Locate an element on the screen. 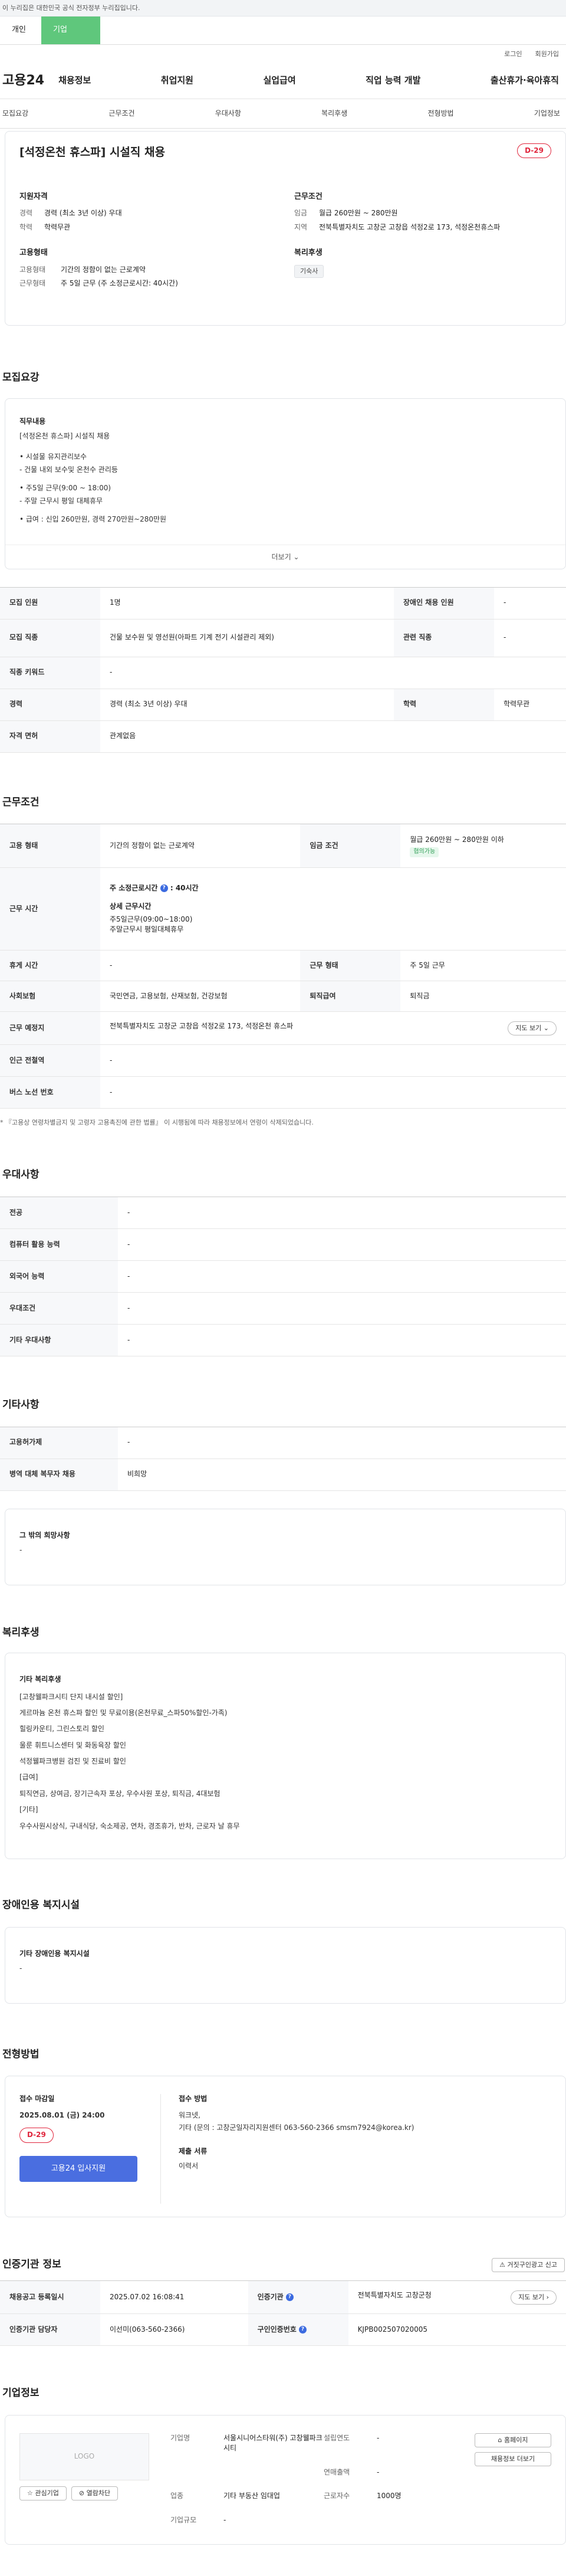 The height and width of the screenshot is (2576, 566). more-jobs-button: 채용정보 더보기 is located at coordinates (513, 2459).